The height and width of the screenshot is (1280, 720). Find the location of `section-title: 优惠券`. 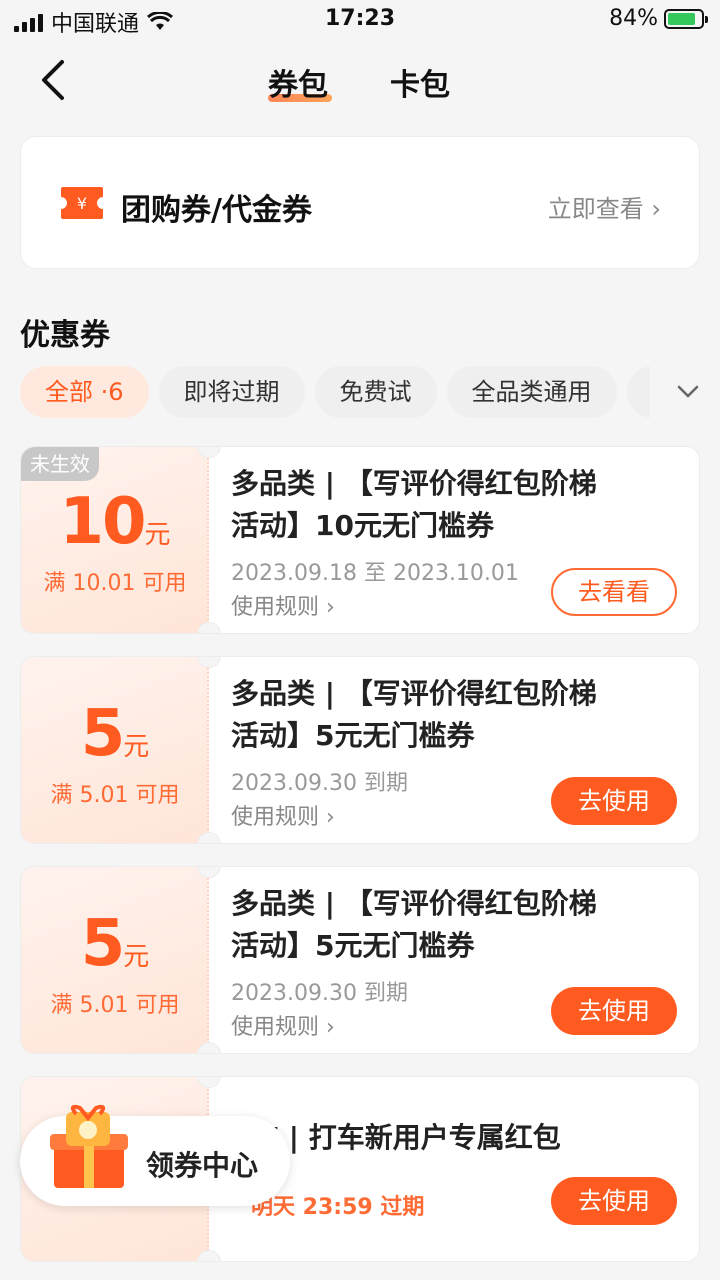

section-title: 优惠券 is located at coordinates (65, 335).